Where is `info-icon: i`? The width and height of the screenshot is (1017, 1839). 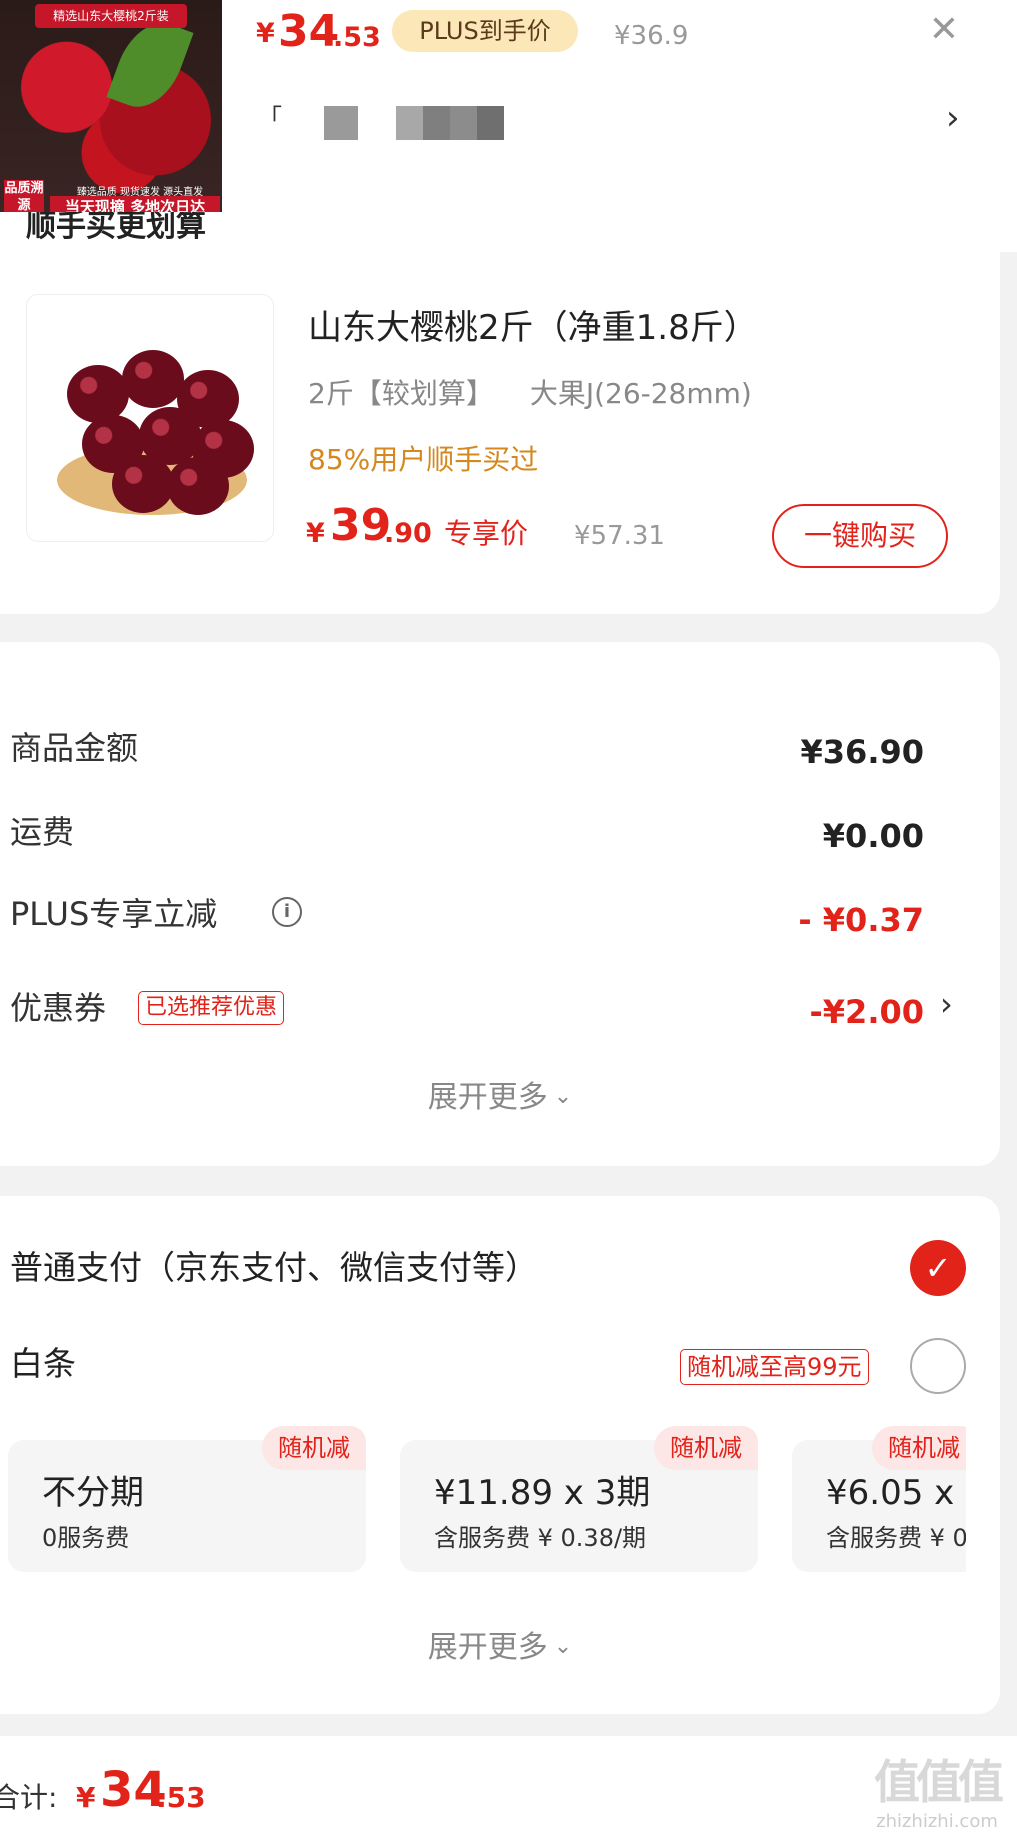 info-icon: i is located at coordinates (287, 912).